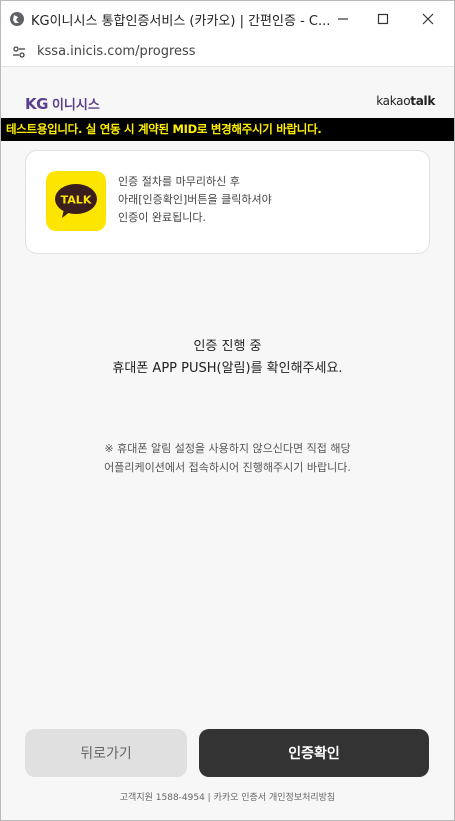 This screenshot has width=455, height=821. I want to click on minimize-button, so click(343, 19).